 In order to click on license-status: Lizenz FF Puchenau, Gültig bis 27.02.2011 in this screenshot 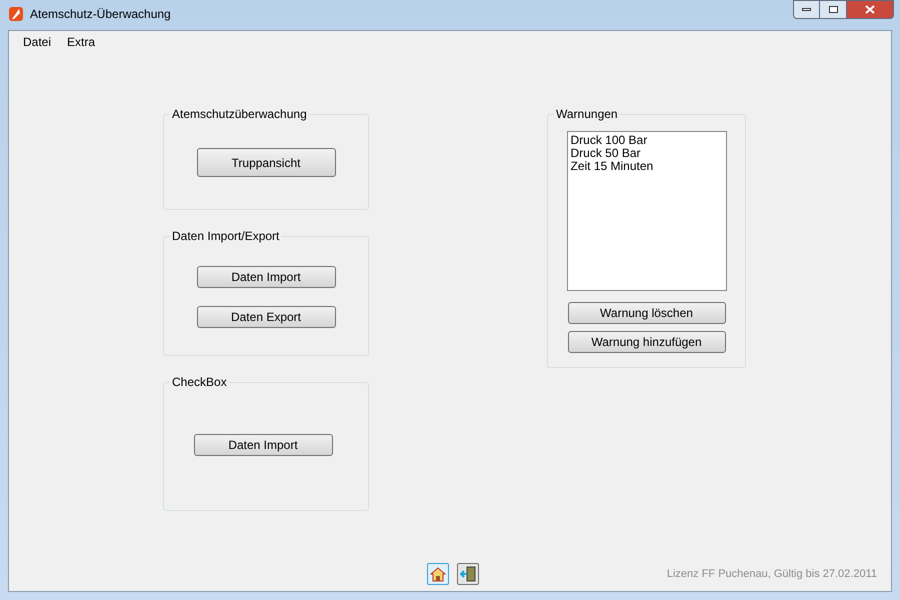, I will do `click(771, 574)`.